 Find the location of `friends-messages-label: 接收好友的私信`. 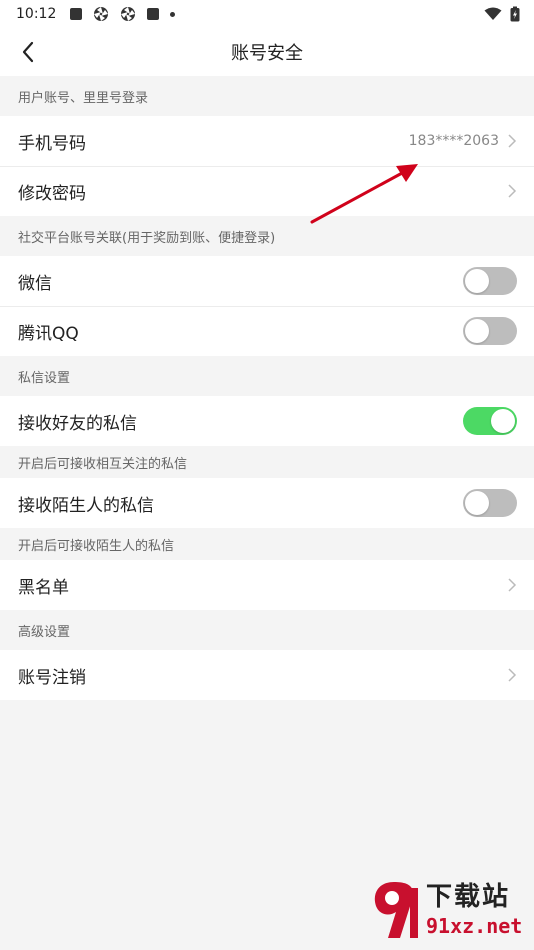

friends-messages-label: 接收好友的私信 is located at coordinates (77, 423).